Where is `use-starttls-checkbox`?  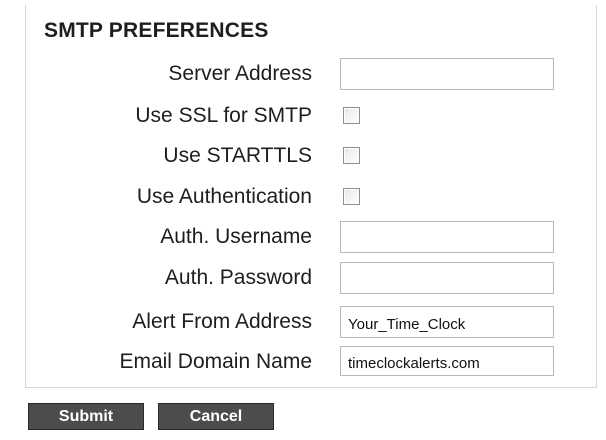 use-starttls-checkbox is located at coordinates (351, 155).